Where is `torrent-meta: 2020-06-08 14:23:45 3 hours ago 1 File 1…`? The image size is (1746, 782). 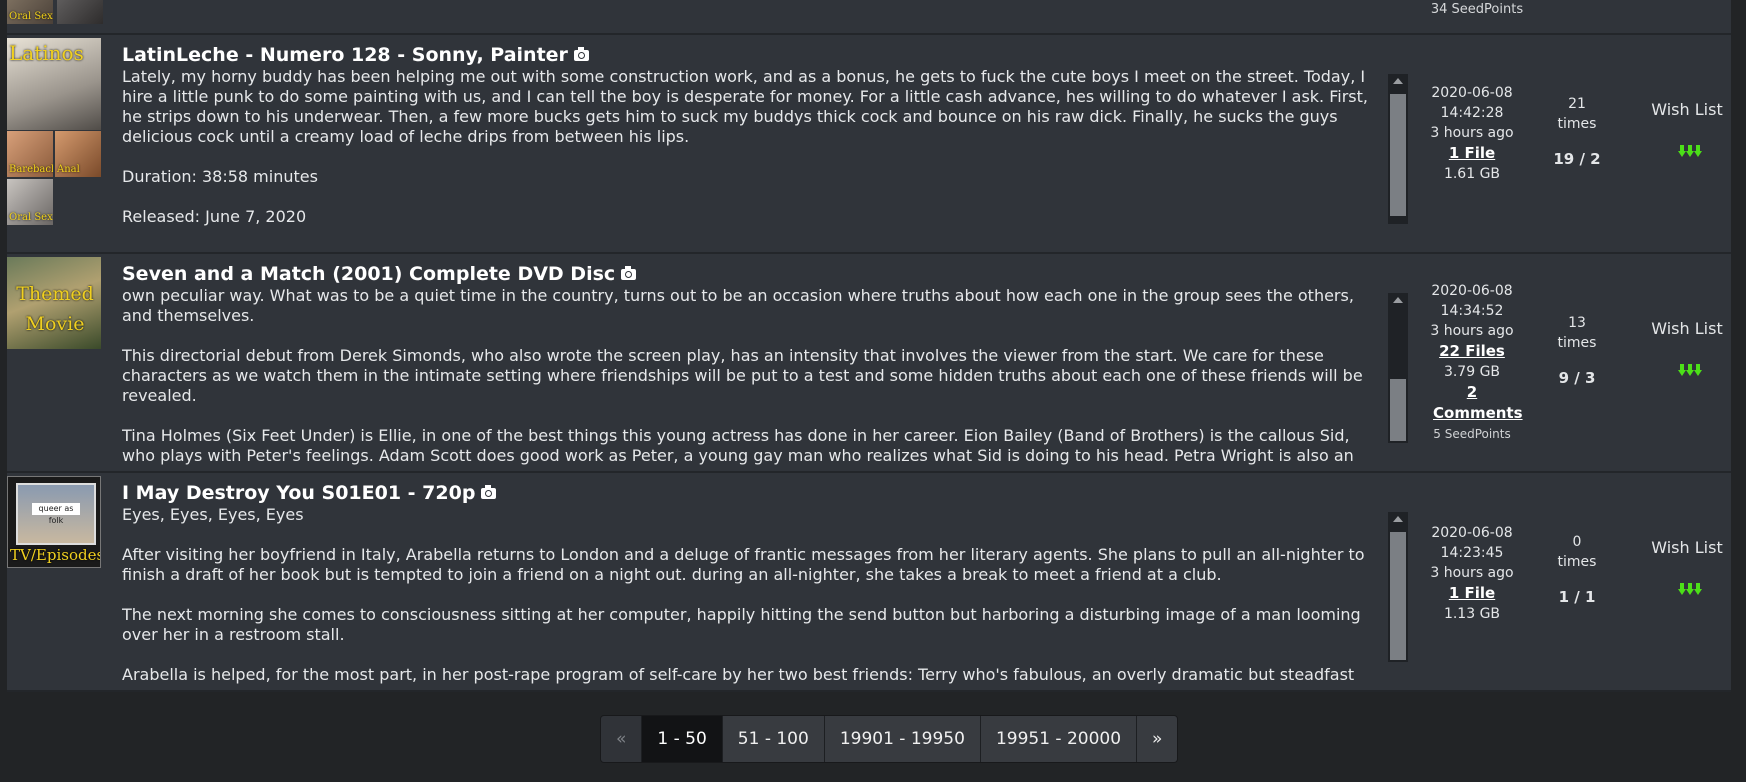 torrent-meta: 2020-06-08 14:23:45 3 hours ago 1 File 1… is located at coordinates (1472, 573).